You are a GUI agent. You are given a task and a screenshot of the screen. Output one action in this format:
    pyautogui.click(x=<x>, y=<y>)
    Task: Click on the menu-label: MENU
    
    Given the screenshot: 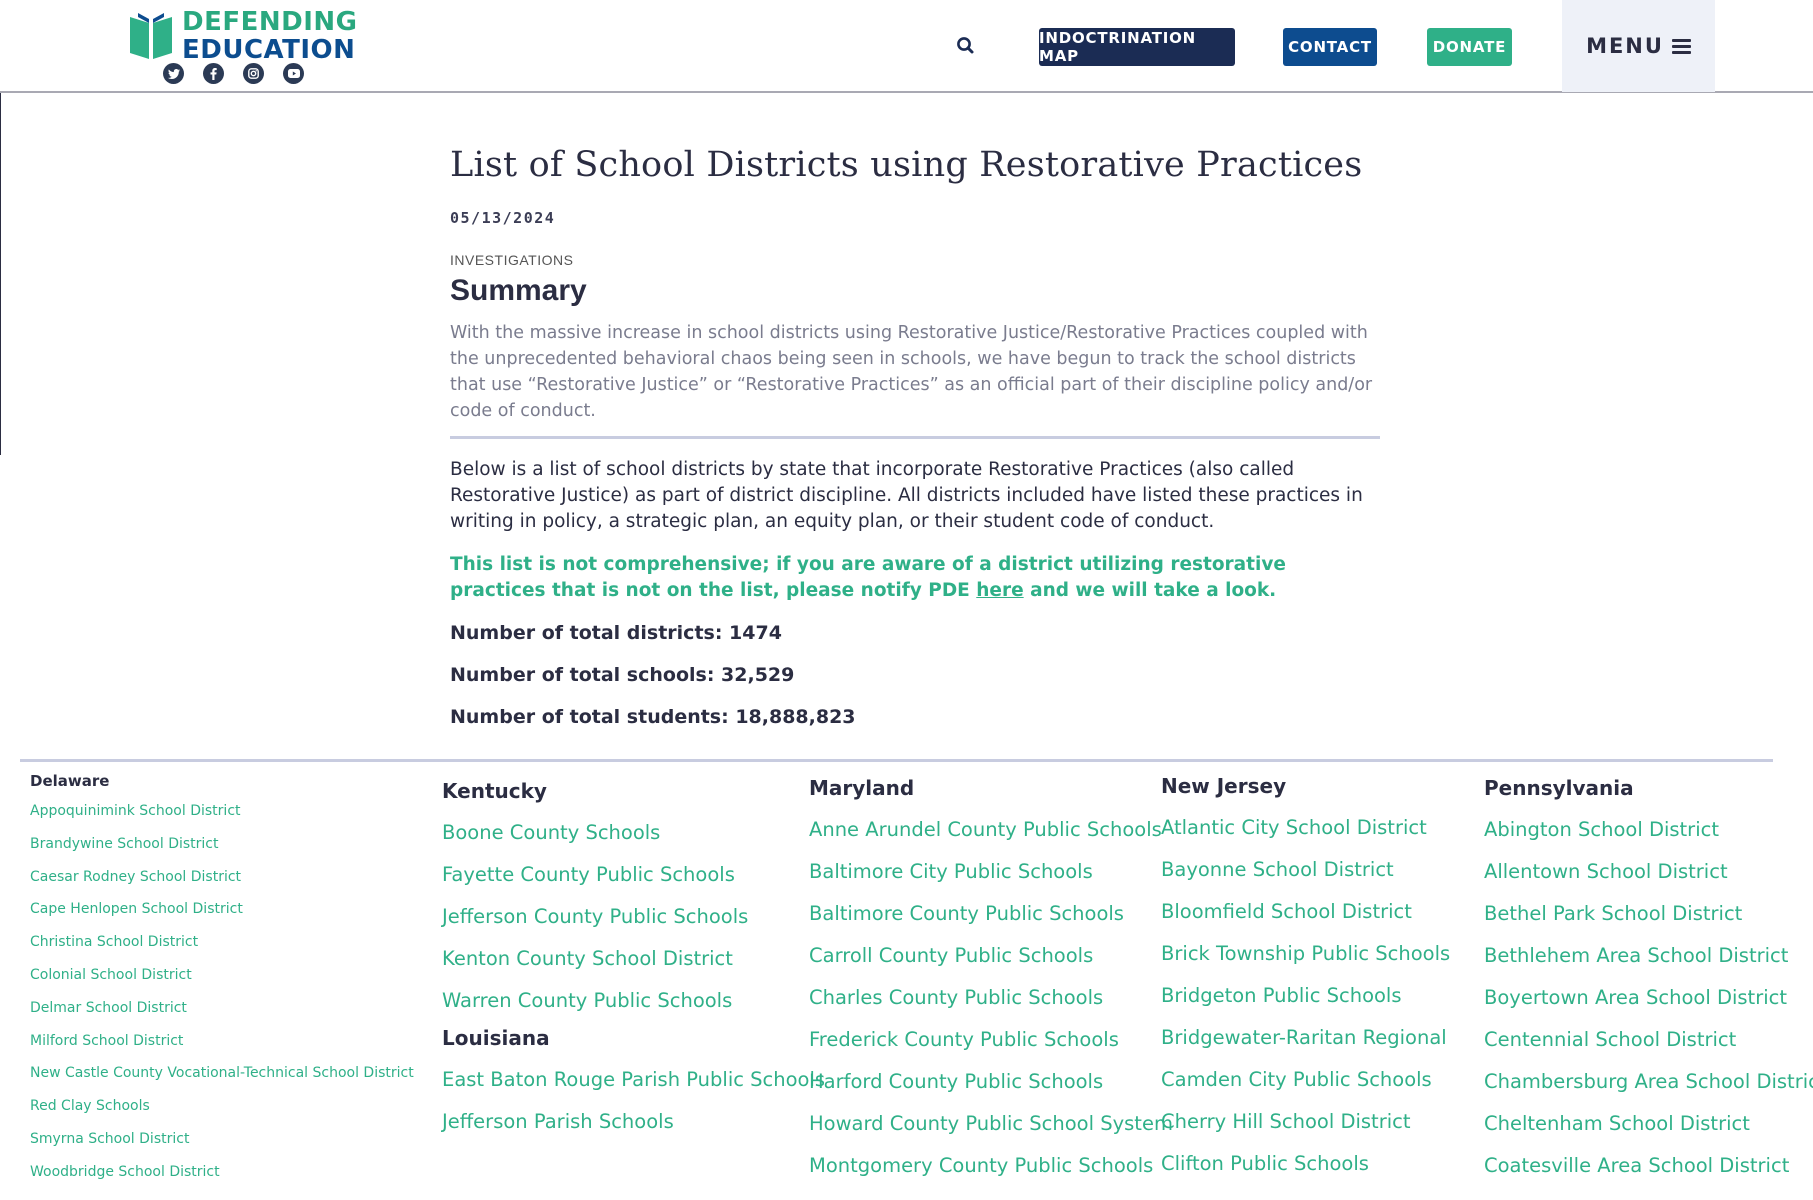 What is the action you would take?
    pyautogui.click(x=1625, y=46)
    